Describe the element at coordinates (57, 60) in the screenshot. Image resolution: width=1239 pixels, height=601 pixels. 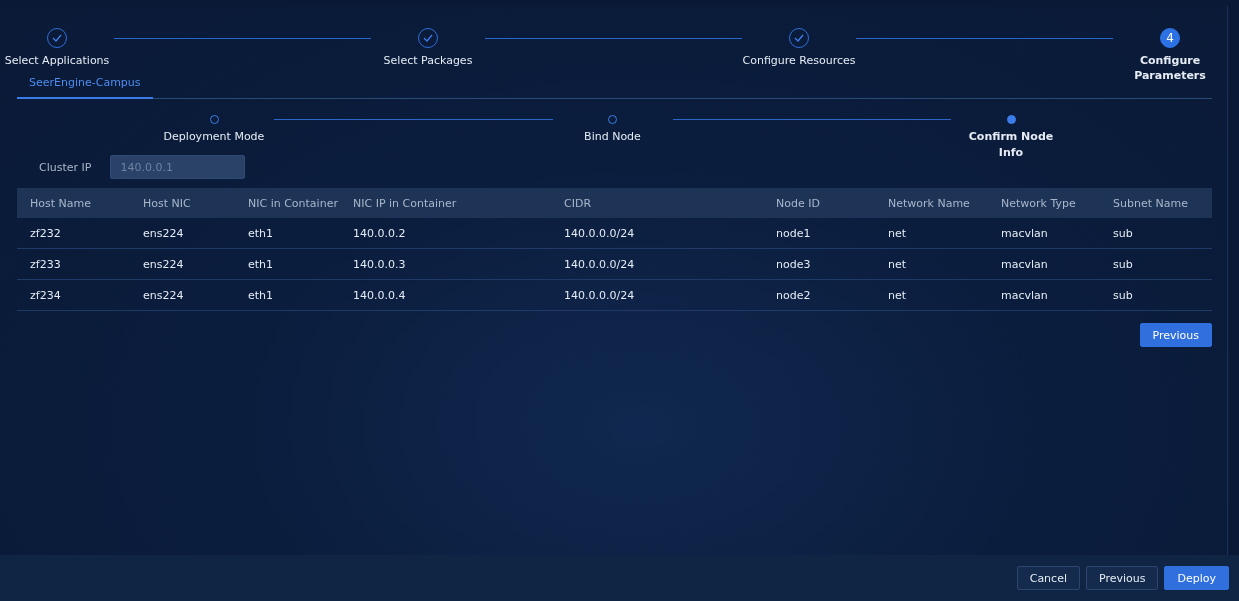
I see `step-label: Select Applications` at that location.